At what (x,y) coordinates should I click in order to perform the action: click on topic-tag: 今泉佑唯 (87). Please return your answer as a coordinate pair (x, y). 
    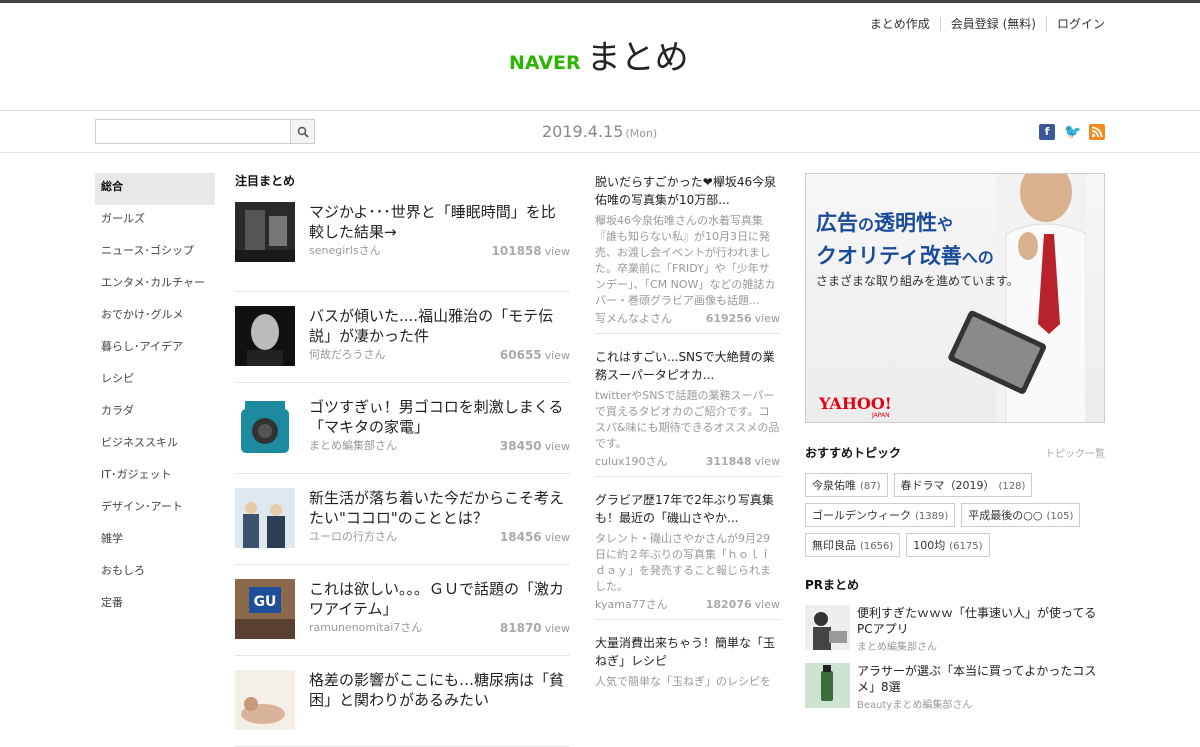
    Looking at the image, I should click on (846, 485).